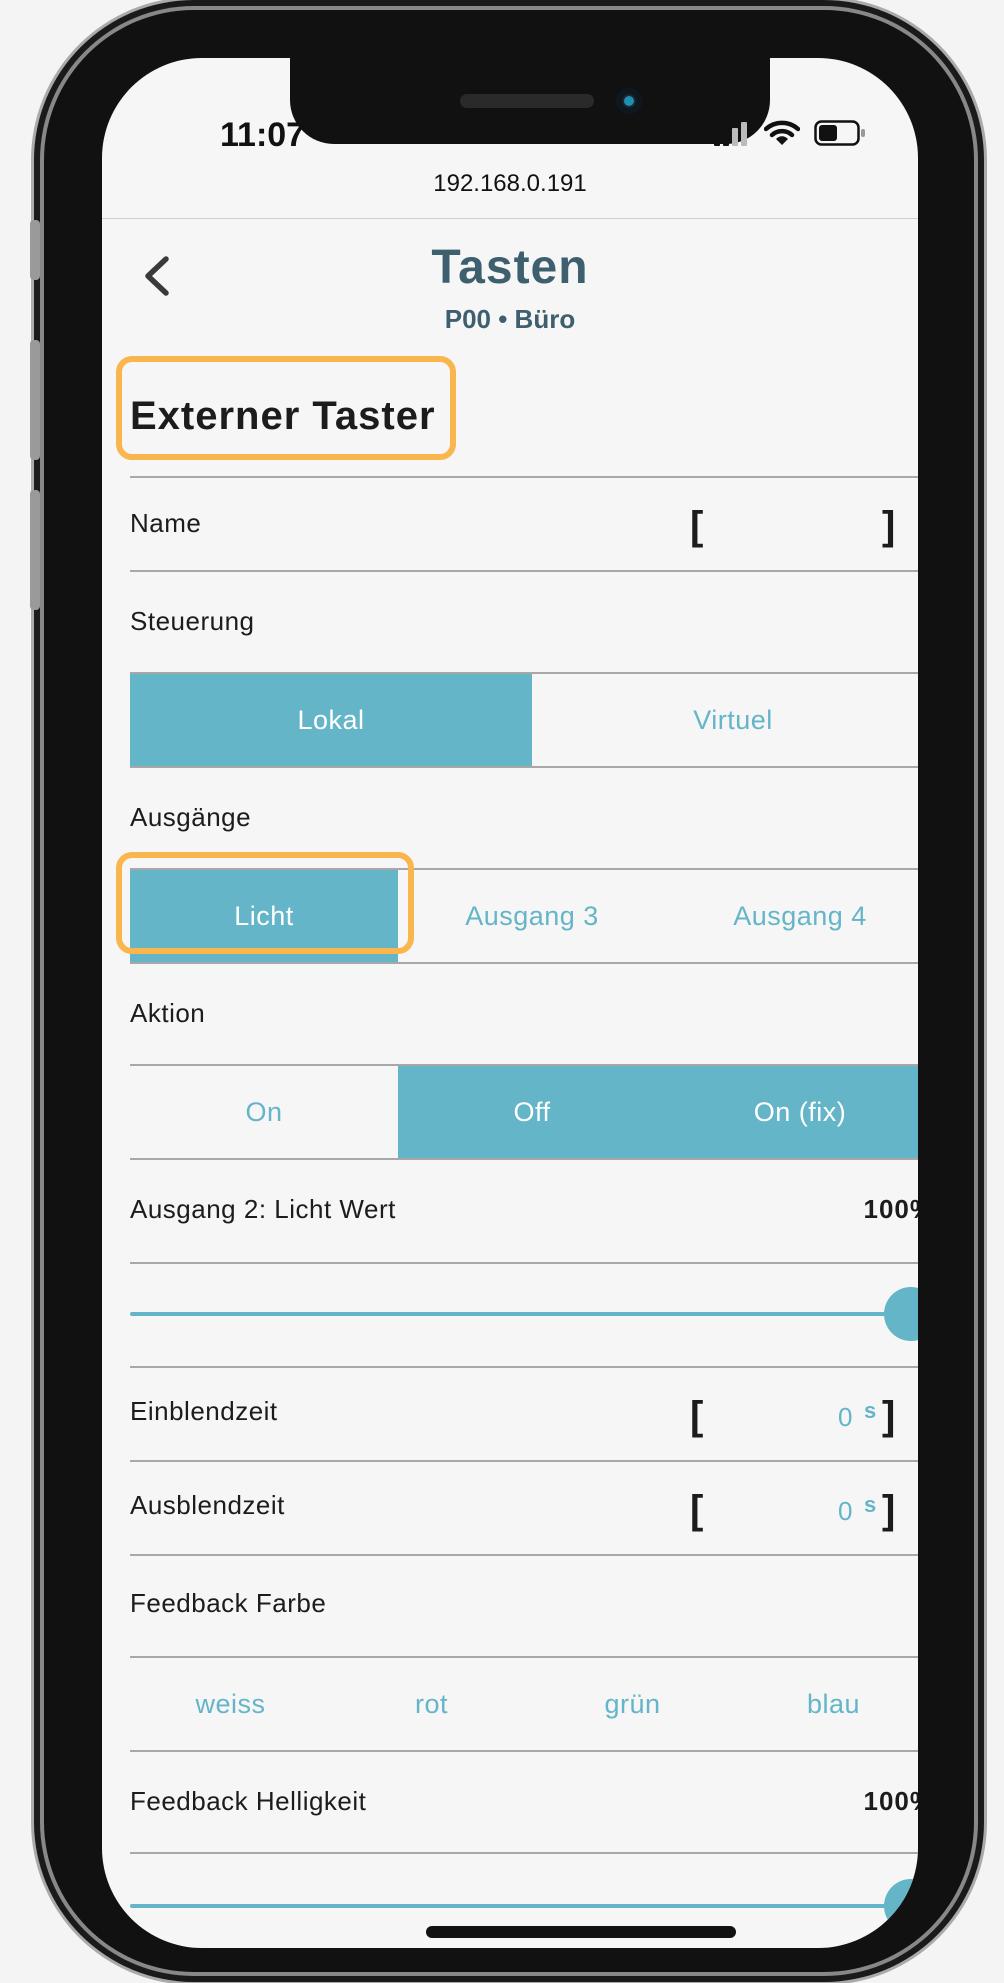 The image size is (1004, 1983). What do you see at coordinates (845, 1511) in the screenshot?
I see `ausblendzeit-input: 0` at bounding box center [845, 1511].